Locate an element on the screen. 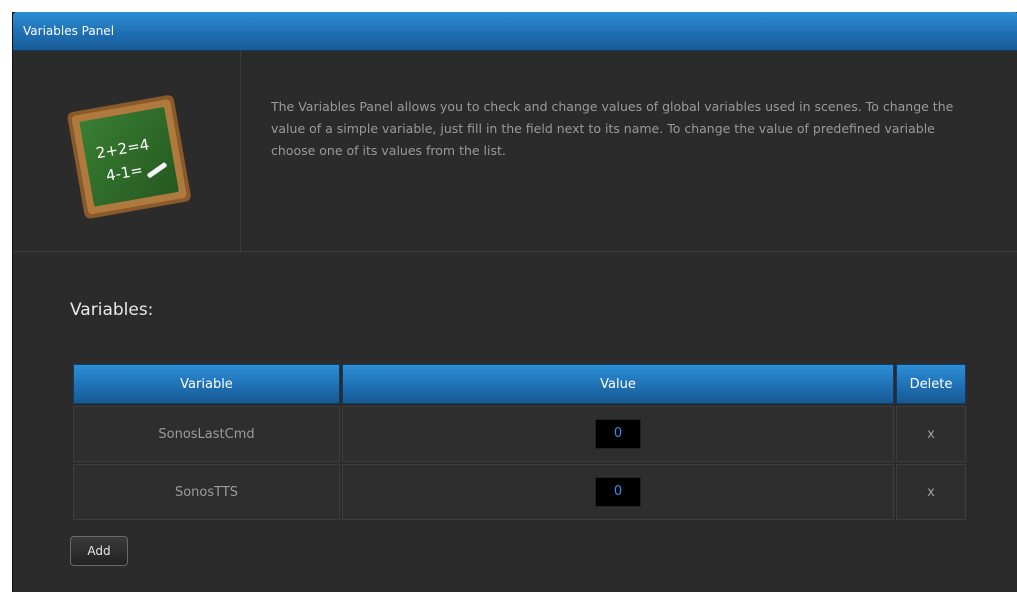 This screenshot has height=592, width=1017. variable-name: SonosTTS is located at coordinates (206, 492).